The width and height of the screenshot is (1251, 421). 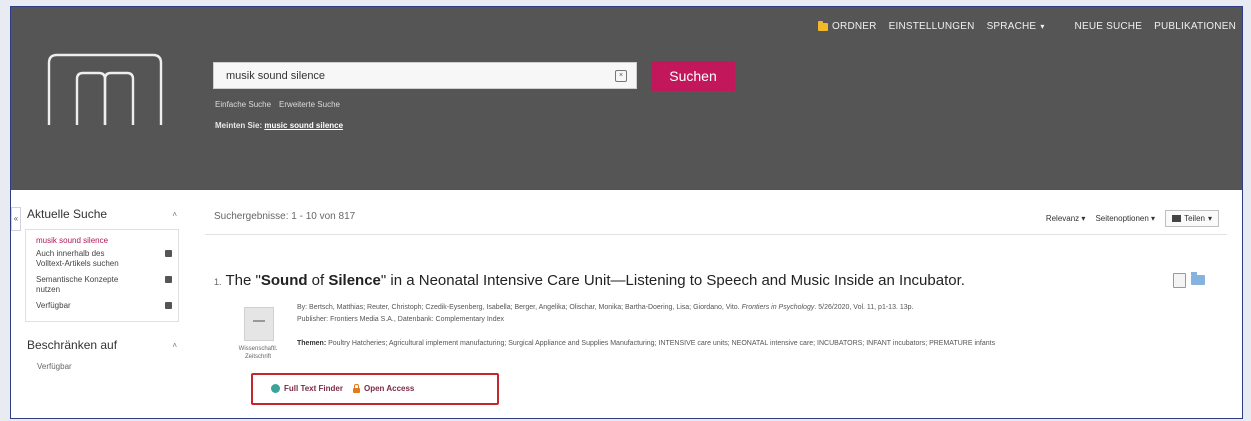 I want to click on nav-settings: EINSTELLUNGEN, so click(x=932, y=26).